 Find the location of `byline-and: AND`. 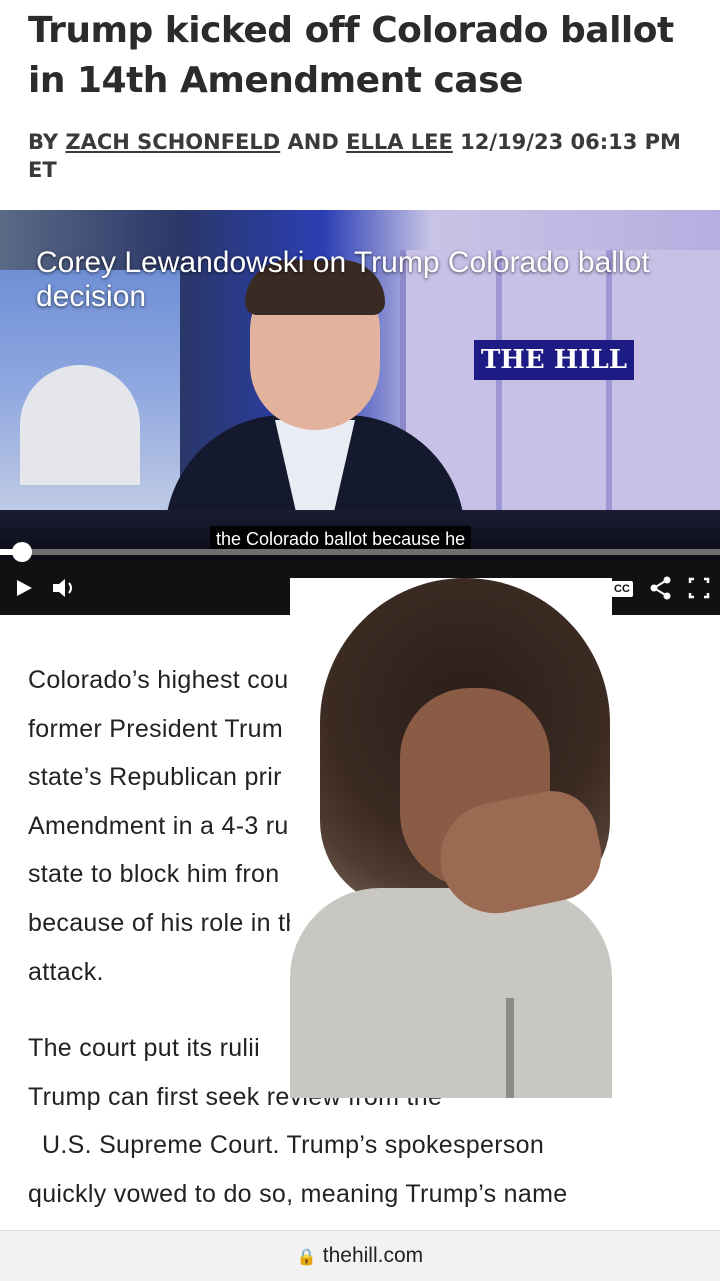

byline-and: AND is located at coordinates (313, 142).